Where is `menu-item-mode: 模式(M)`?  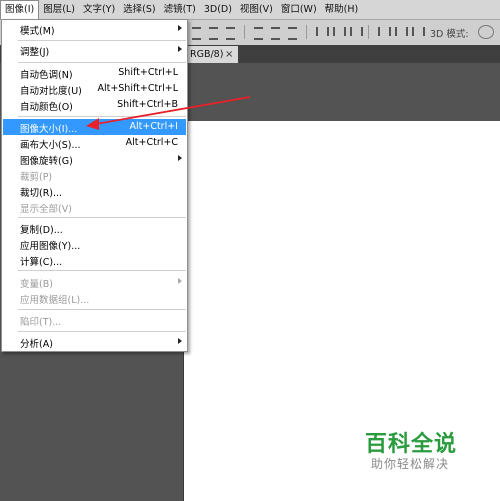 menu-item-mode: 模式(M) is located at coordinates (94, 29).